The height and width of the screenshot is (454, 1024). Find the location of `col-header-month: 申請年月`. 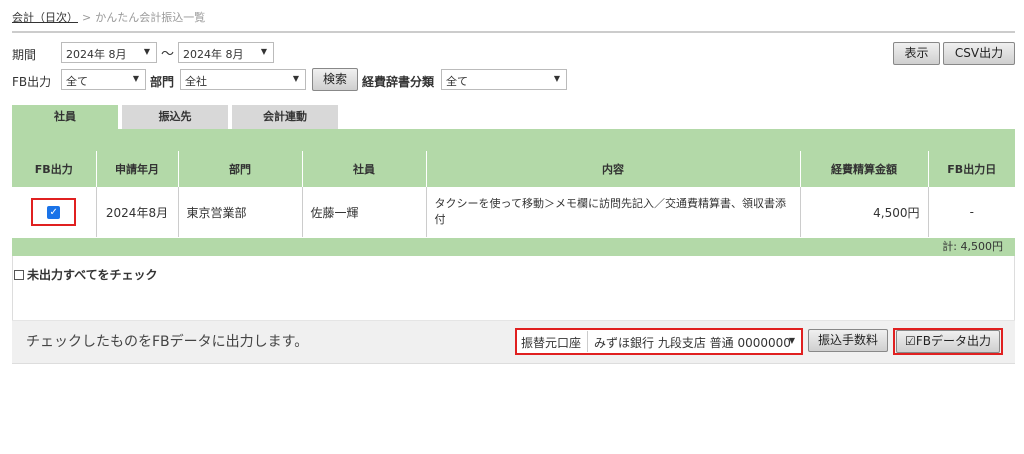

col-header-month: 申請年月 is located at coordinates (136, 169).